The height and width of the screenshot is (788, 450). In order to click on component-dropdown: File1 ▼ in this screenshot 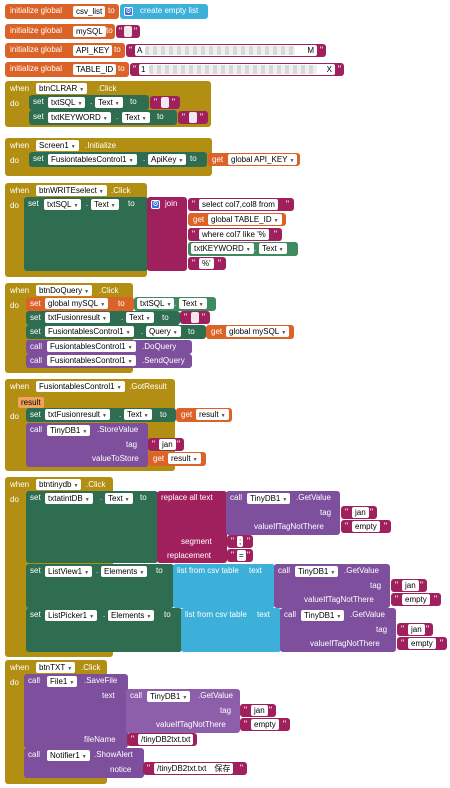, I will do `click(62, 681)`.